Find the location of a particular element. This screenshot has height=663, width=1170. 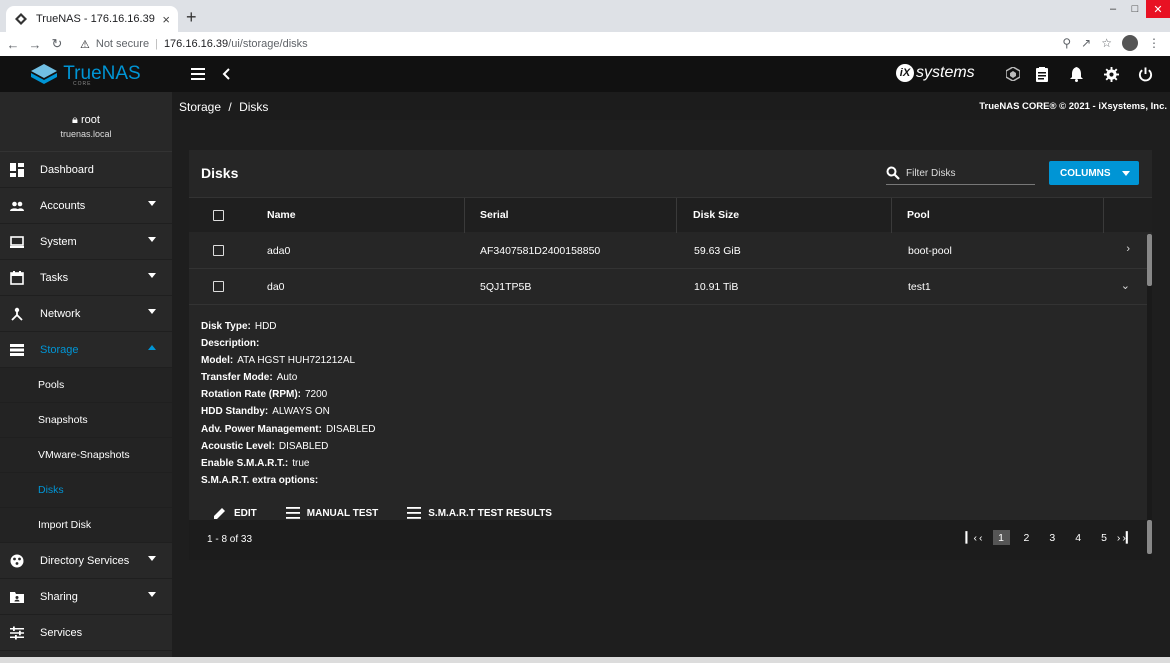

next-page-icon: › is located at coordinates (1119, 538).